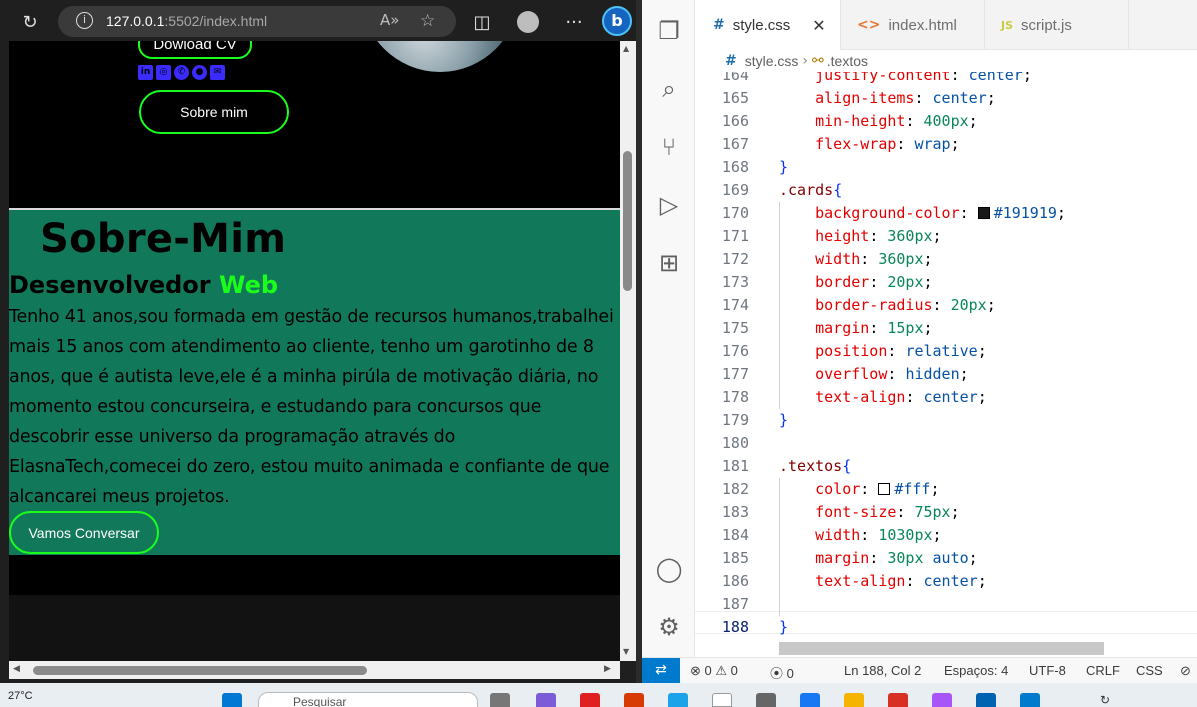 The image size is (1197, 707). What do you see at coordinates (546, 700) in the screenshot?
I see `teams-icon` at bounding box center [546, 700].